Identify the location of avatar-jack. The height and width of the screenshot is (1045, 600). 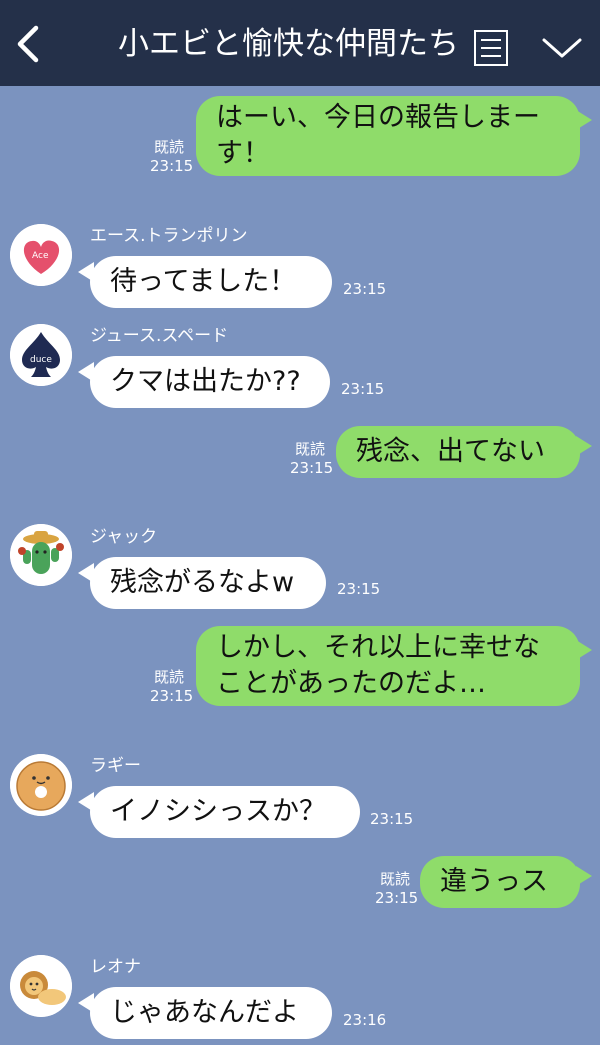
(41, 555).